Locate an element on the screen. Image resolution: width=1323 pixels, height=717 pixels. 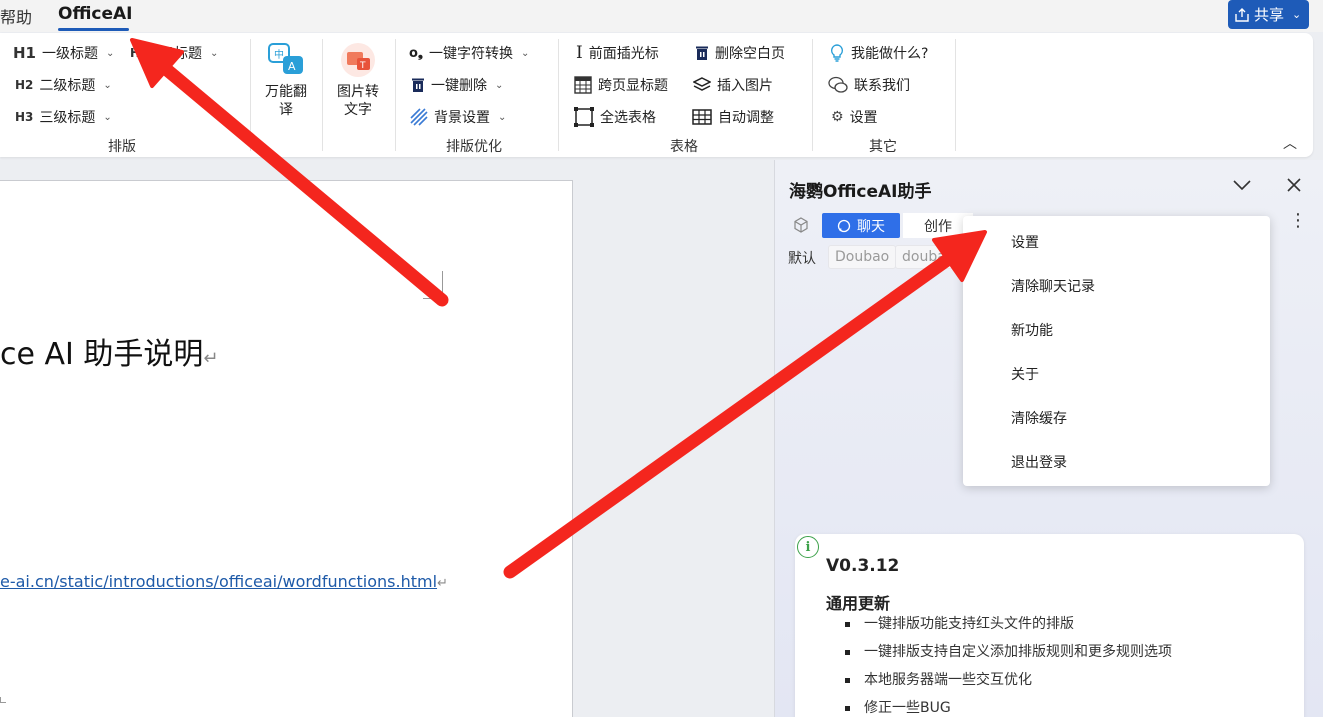
image-stack-icon is located at coordinates (702, 84).